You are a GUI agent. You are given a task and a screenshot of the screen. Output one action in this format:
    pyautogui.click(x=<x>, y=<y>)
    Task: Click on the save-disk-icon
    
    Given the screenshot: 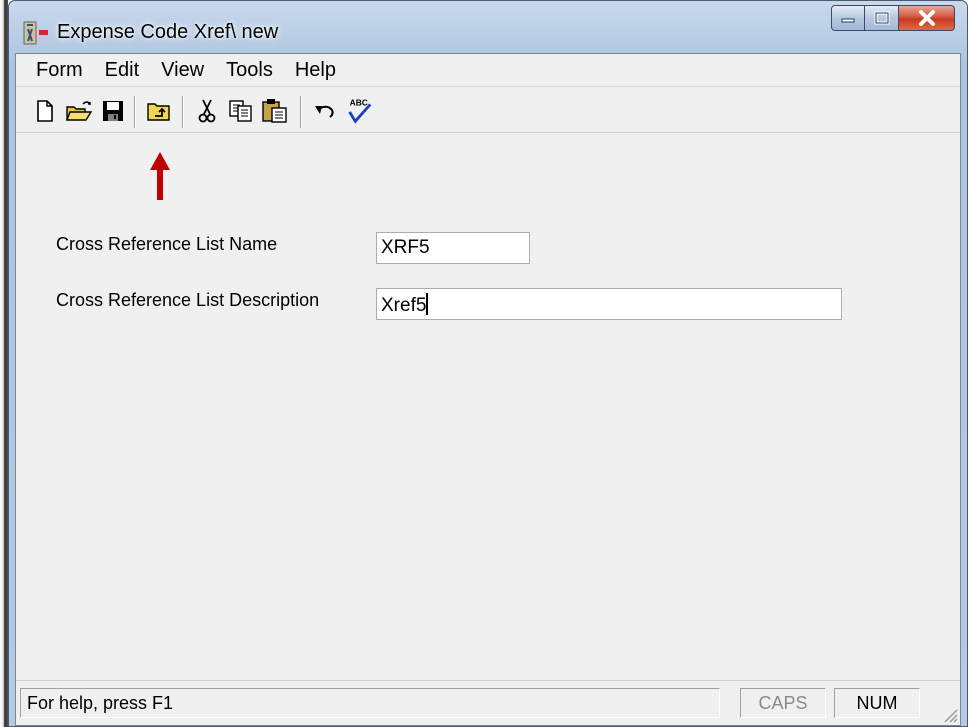 What is the action you would take?
    pyautogui.click(x=113, y=111)
    